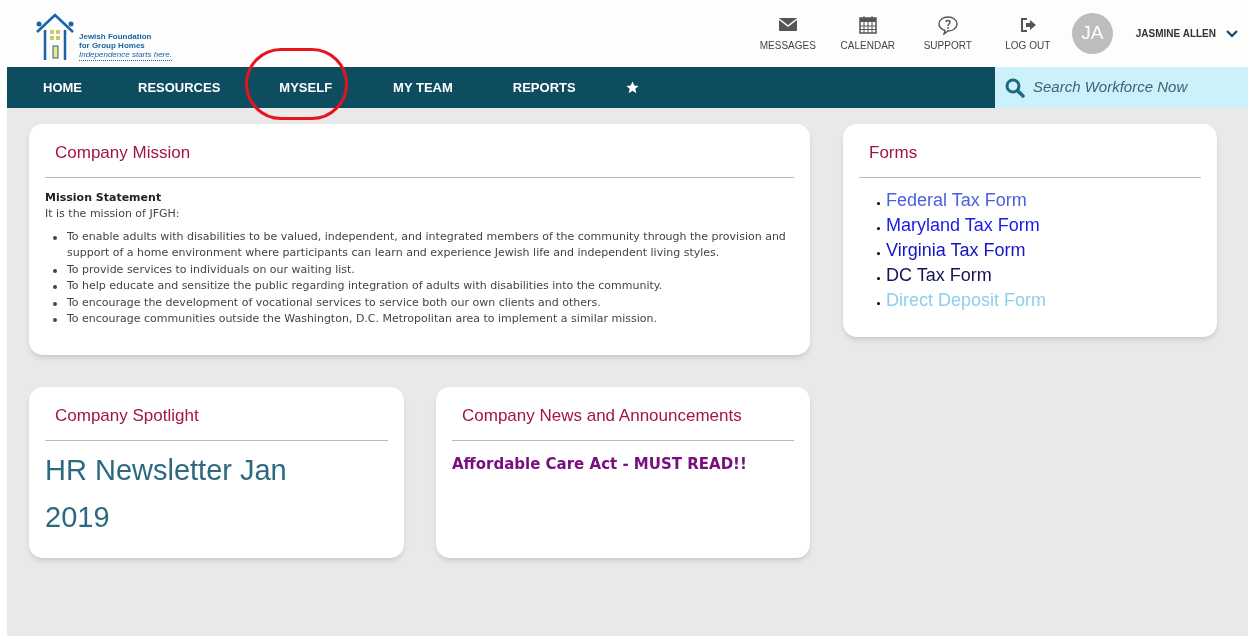 The height and width of the screenshot is (636, 1248). Describe the element at coordinates (963, 225) in the screenshot. I see `form-link: Maryland Tax Form` at that location.